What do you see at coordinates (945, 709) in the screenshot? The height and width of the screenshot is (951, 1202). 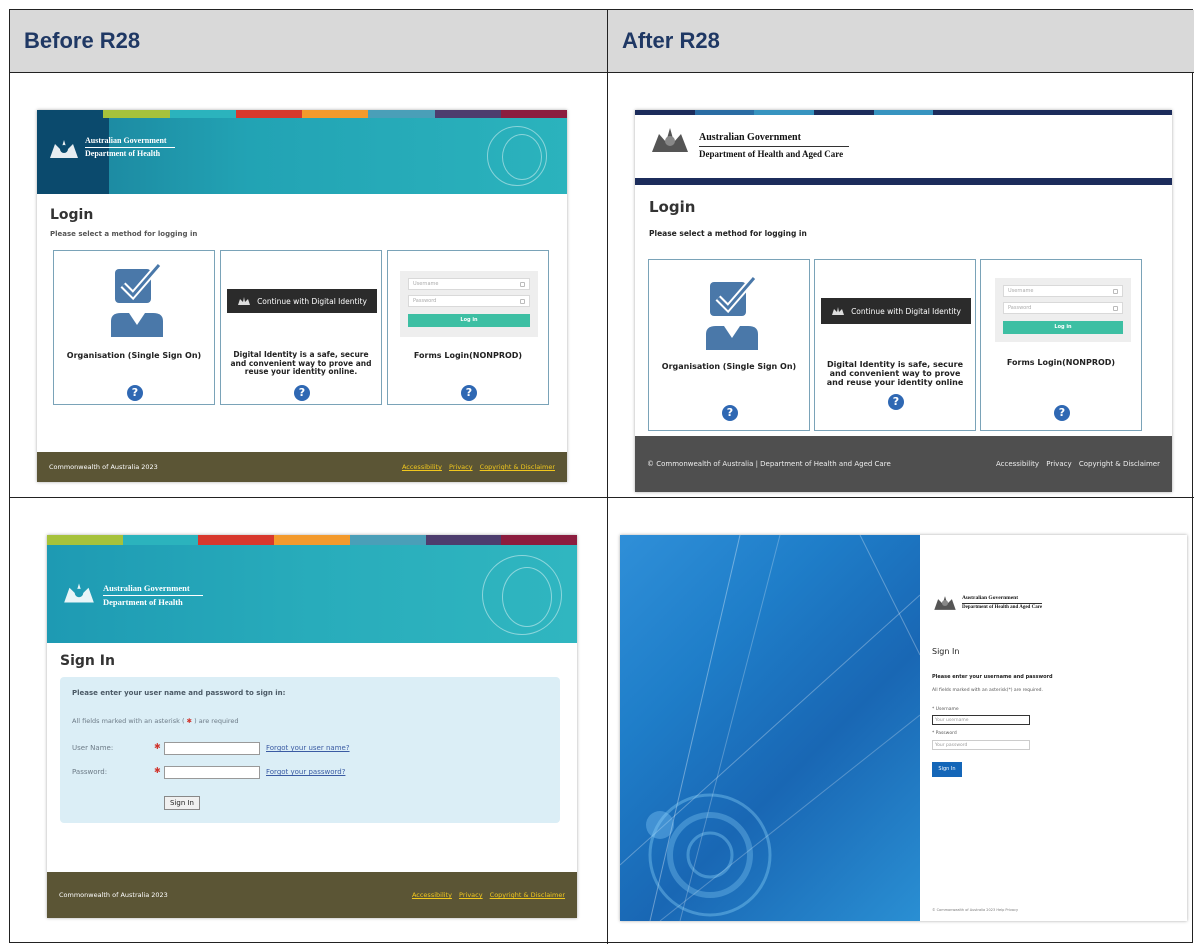 I see `username-label: * Username` at bounding box center [945, 709].